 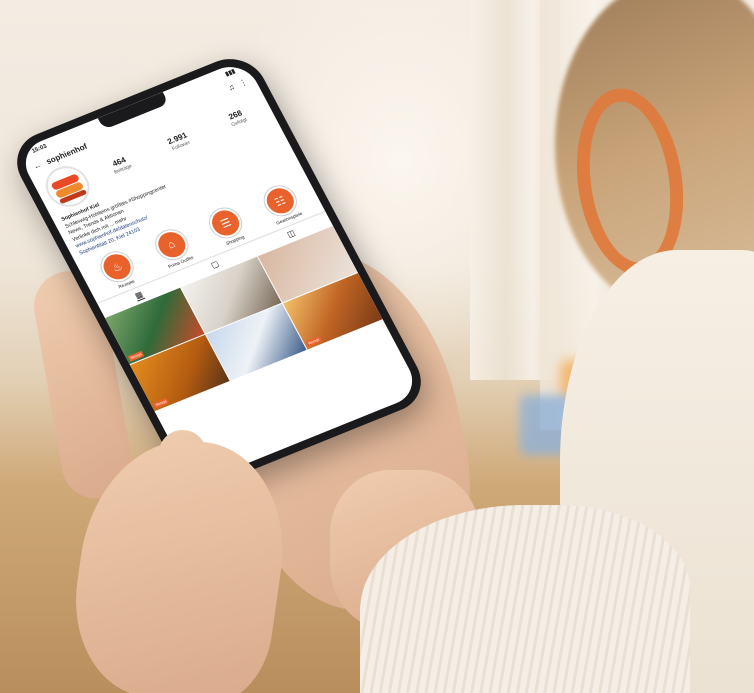 I want to click on bell-icon: ♫, so click(x=231, y=87).